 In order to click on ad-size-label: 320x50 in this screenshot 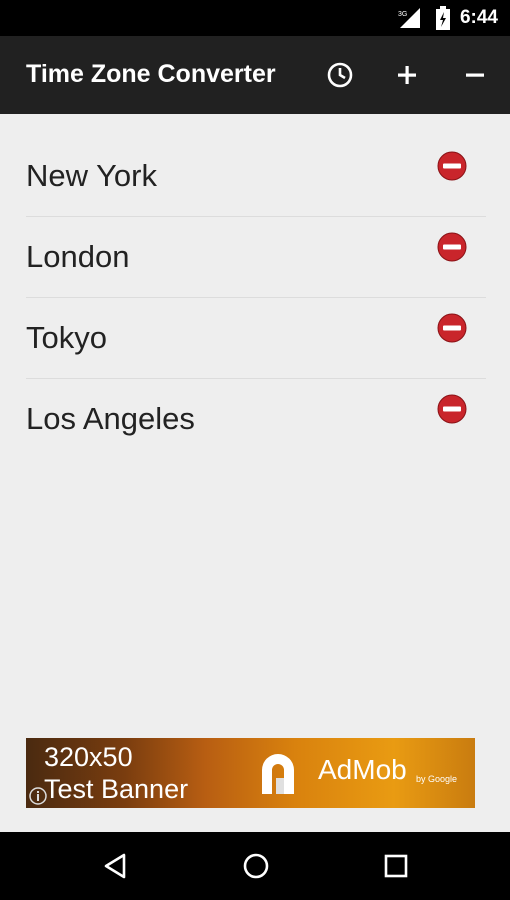, I will do `click(88, 757)`.